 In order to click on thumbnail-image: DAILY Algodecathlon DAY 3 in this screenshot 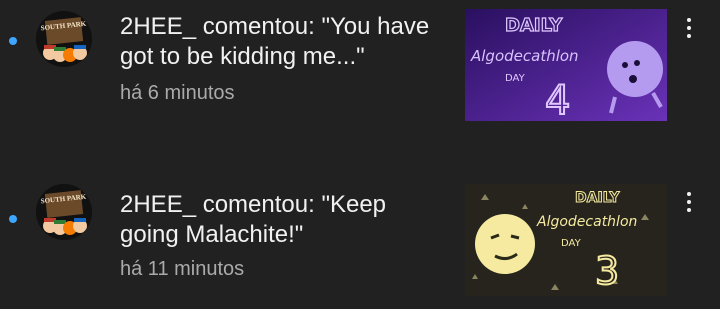, I will do `click(566, 240)`.